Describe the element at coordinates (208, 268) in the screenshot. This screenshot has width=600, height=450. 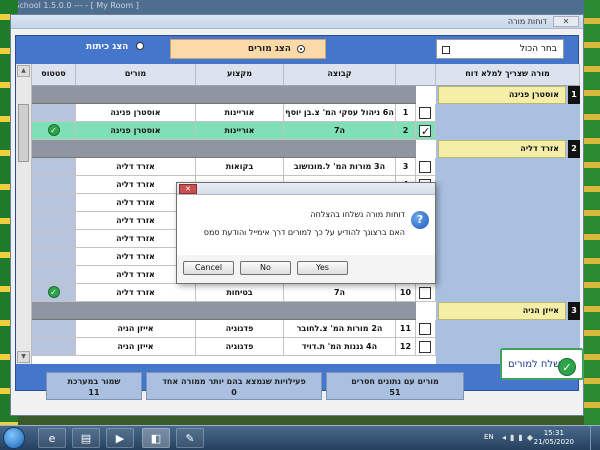
I see `cancel-button: Cancel` at that location.